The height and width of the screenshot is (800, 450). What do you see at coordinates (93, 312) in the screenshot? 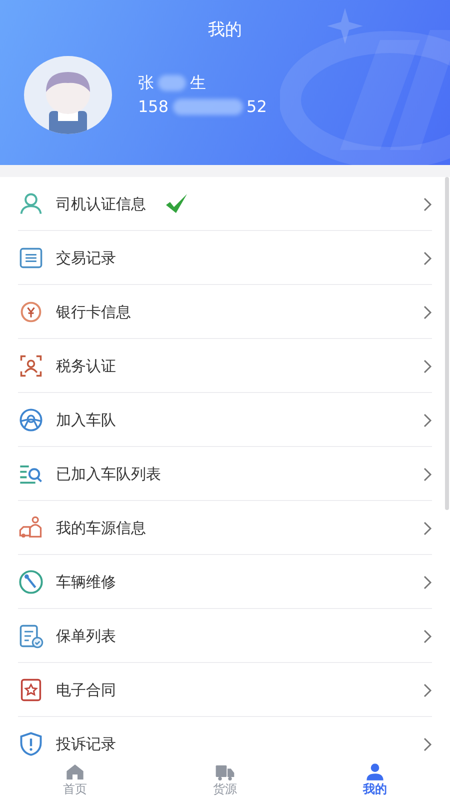
I see `menu-label: 银行卡信息` at bounding box center [93, 312].